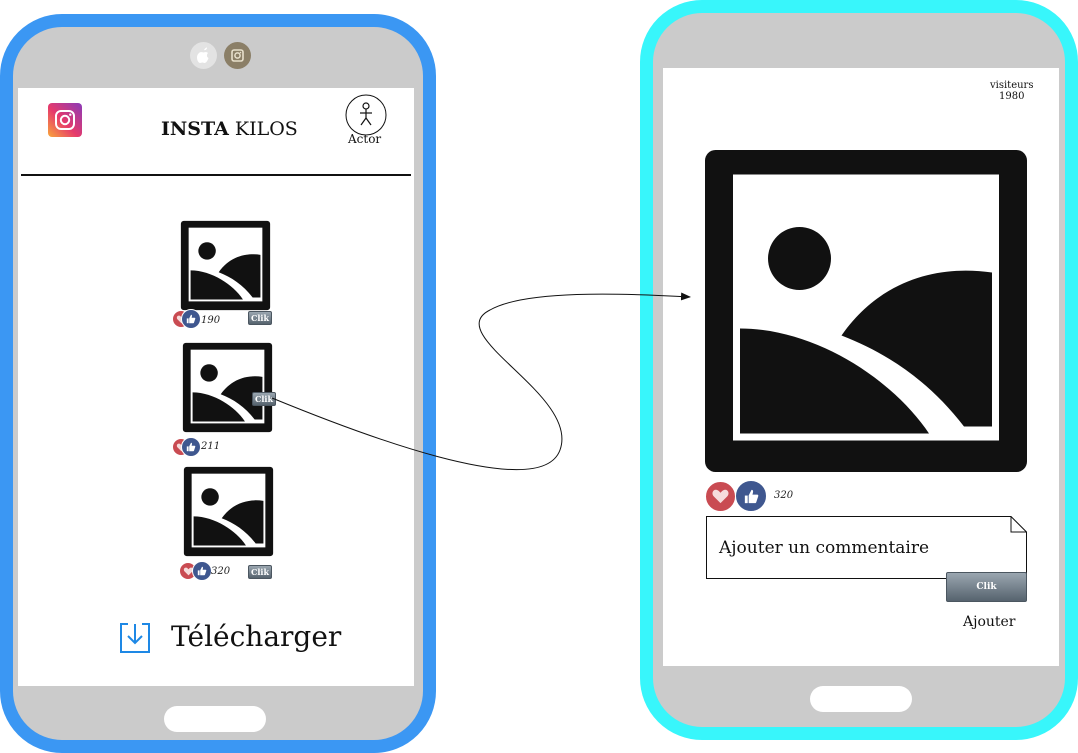 The height and width of the screenshot is (753, 1078). What do you see at coordinates (221, 571) in the screenshot?
I see `post-3-likes: 320` at bounding box center [221, 571].